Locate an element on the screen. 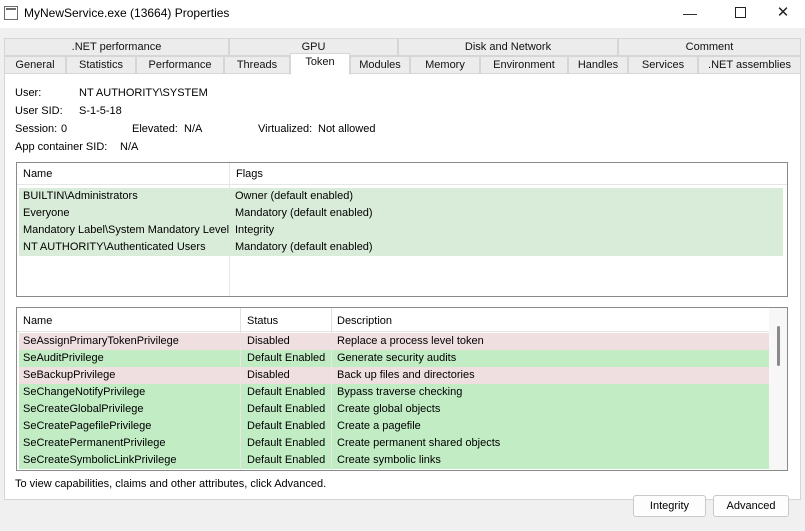 This screenshot has width=805, height=531. elevated-value: N/A is located at coordinates (193, 129).